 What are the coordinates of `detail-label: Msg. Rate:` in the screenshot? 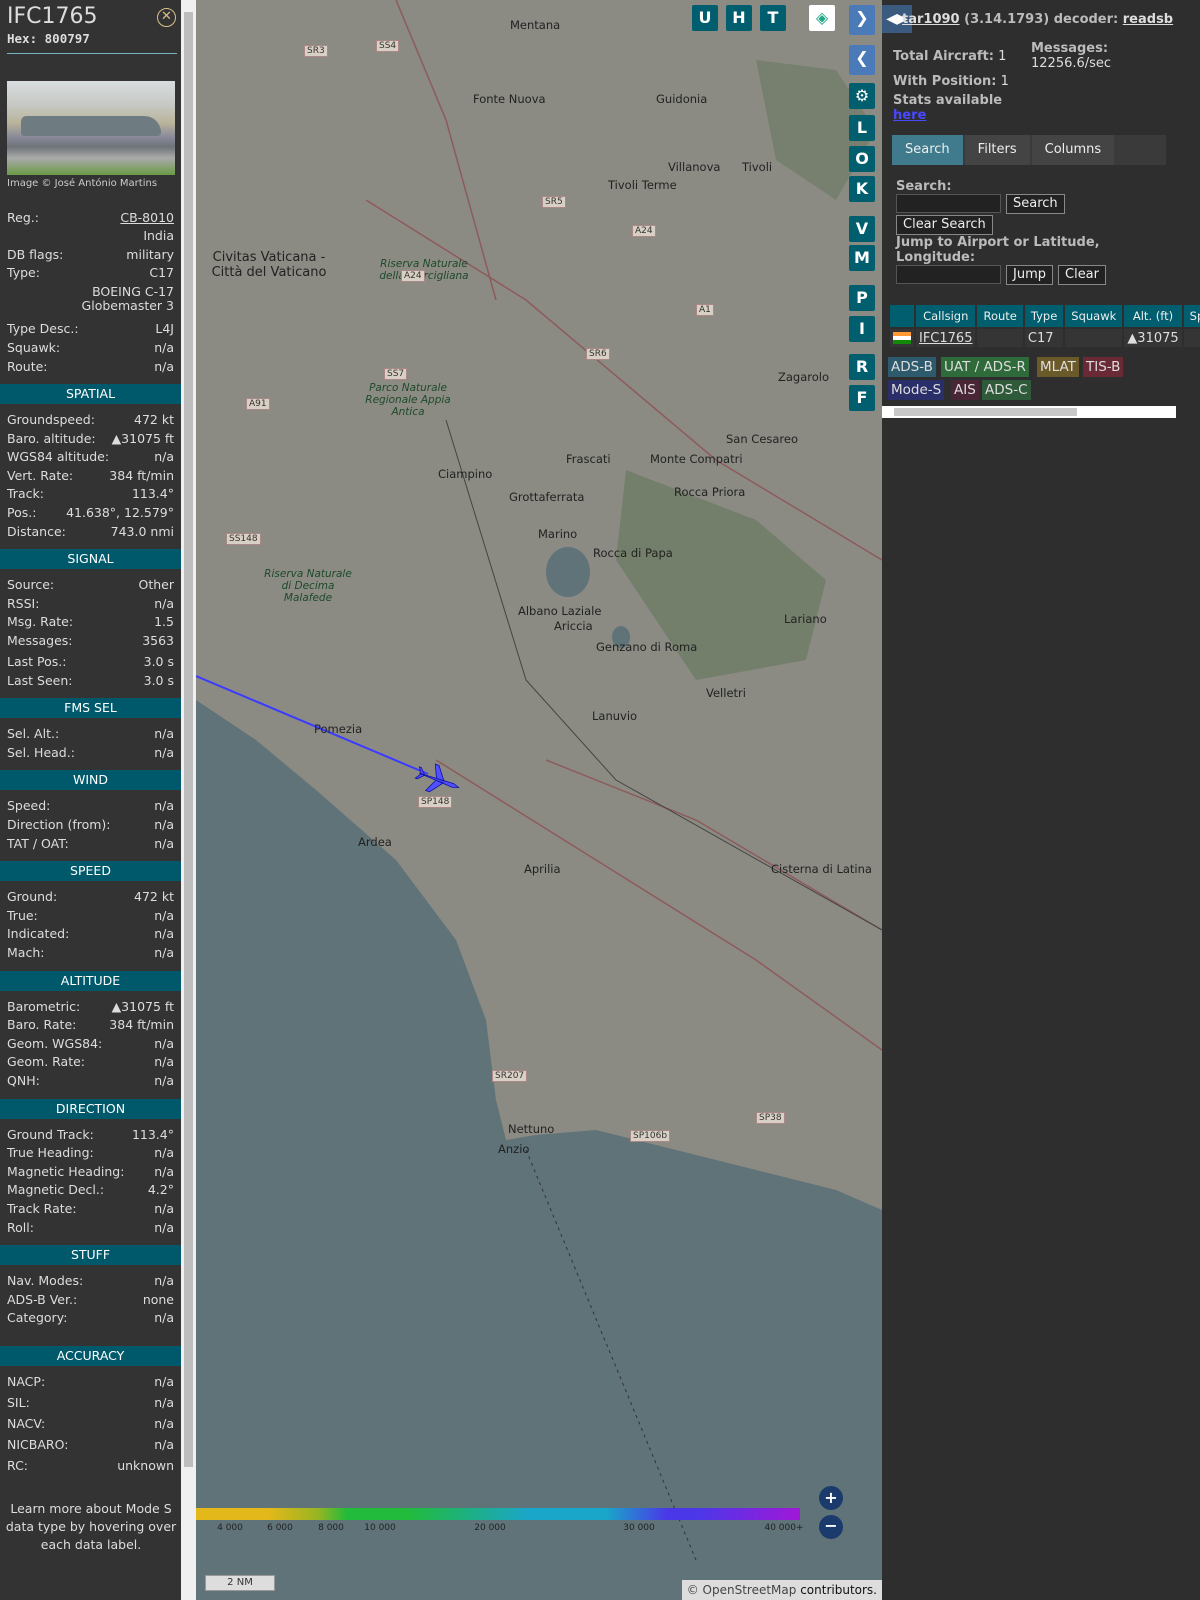 It's located at (40, 622).